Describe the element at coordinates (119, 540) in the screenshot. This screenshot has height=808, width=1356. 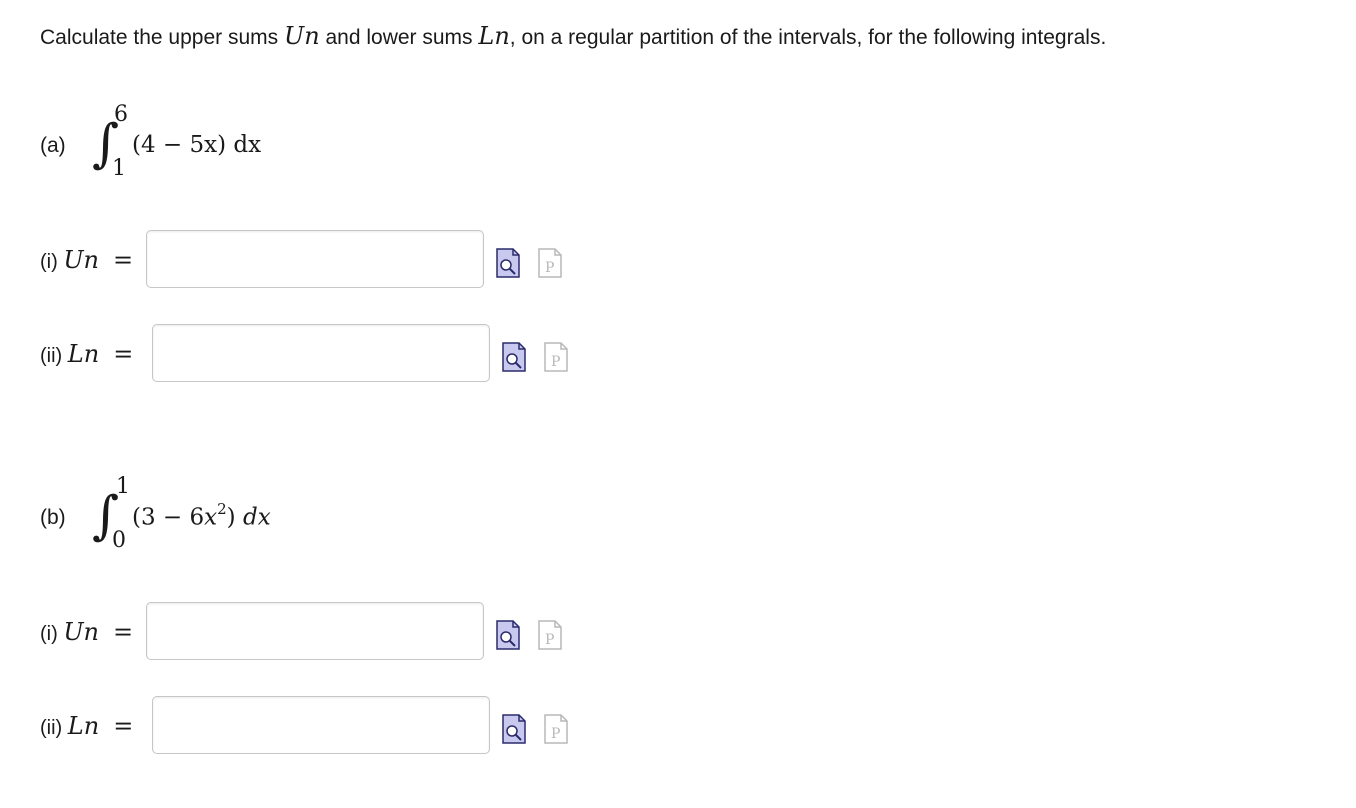
I see `lower-limit: 0` at that location.